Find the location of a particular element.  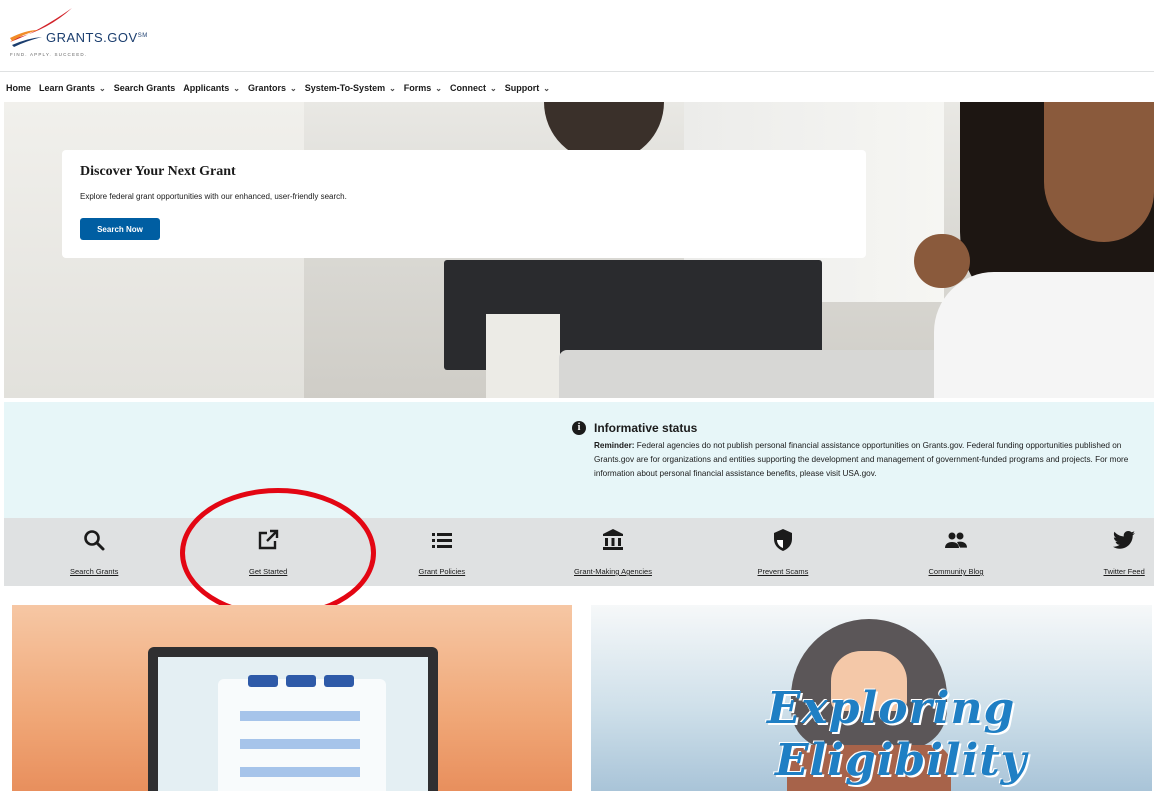

nav-item-label: Grantors is located at coordinates (267, 88).